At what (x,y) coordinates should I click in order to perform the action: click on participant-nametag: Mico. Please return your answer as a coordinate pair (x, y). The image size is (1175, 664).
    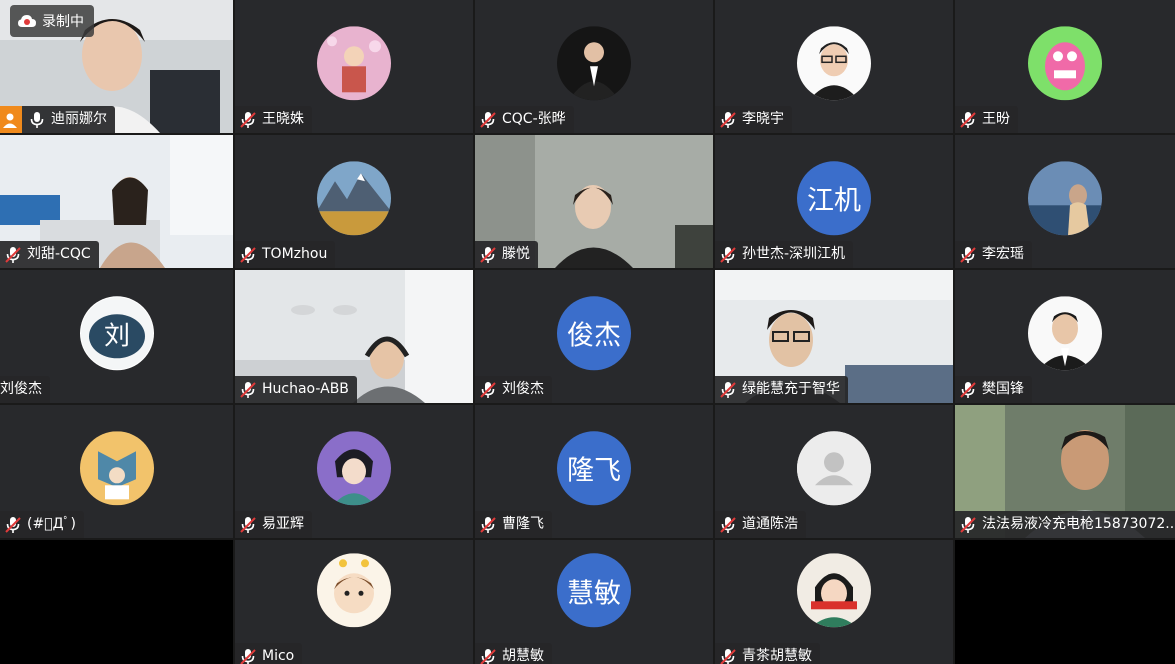
    Looking at the image, I should click on (269, 653).